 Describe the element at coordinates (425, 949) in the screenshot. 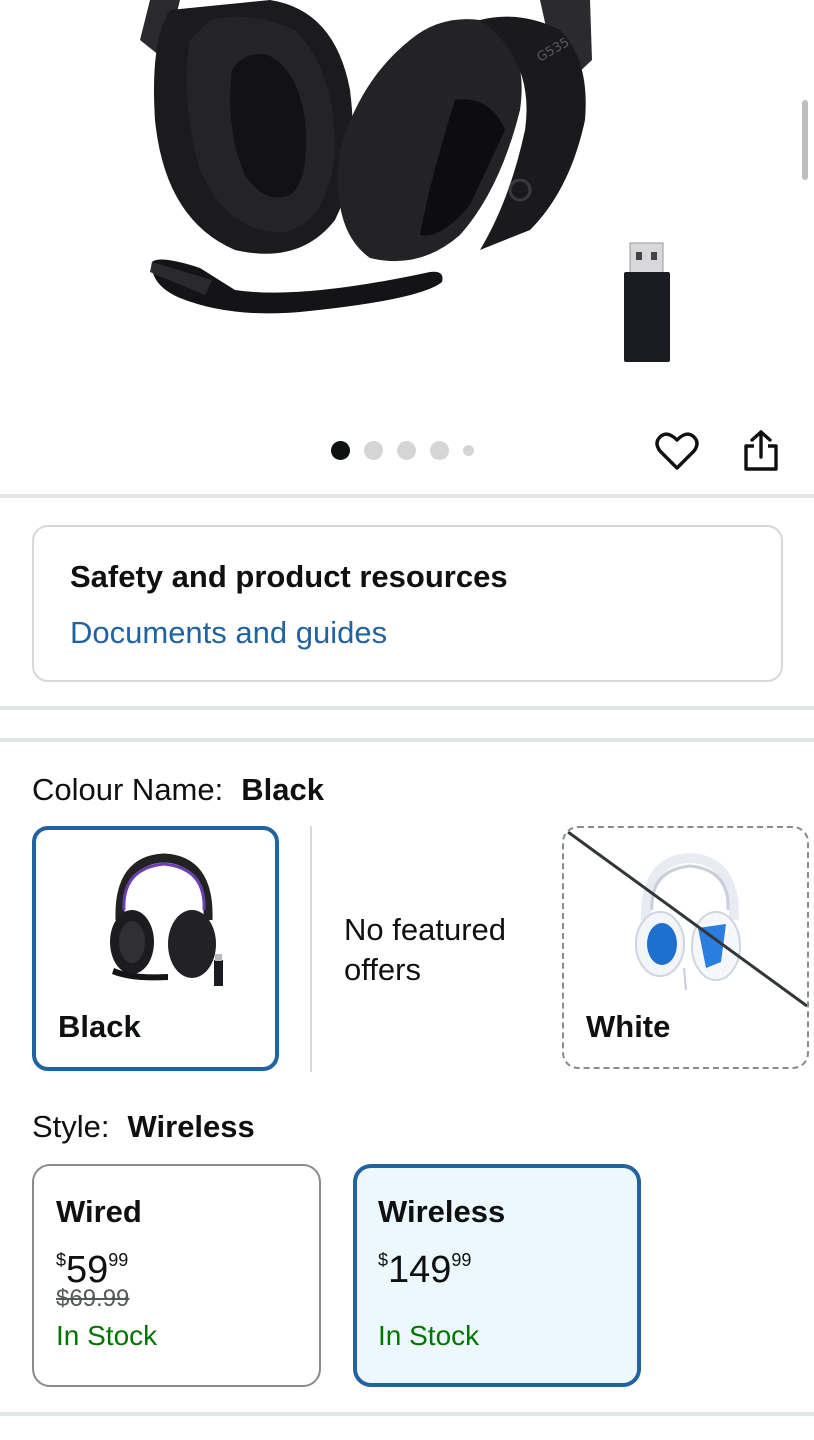

I see `no-featured-offers-text: No featured offers` at that location.